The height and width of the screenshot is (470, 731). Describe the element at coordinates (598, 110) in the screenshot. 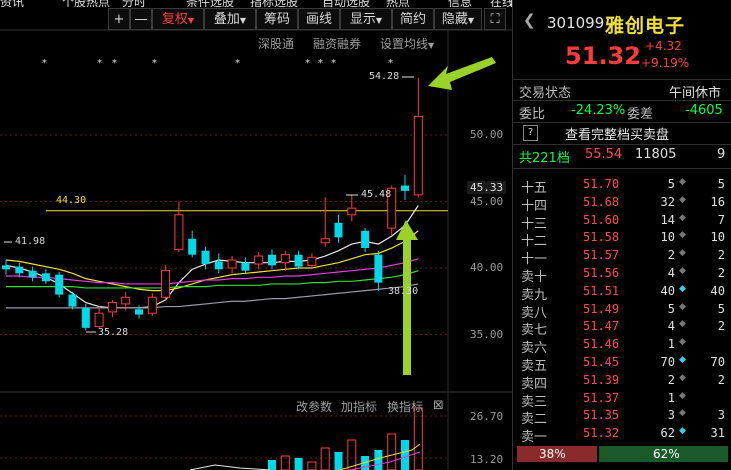

I see `weibi-value: -24.23%` at that location.